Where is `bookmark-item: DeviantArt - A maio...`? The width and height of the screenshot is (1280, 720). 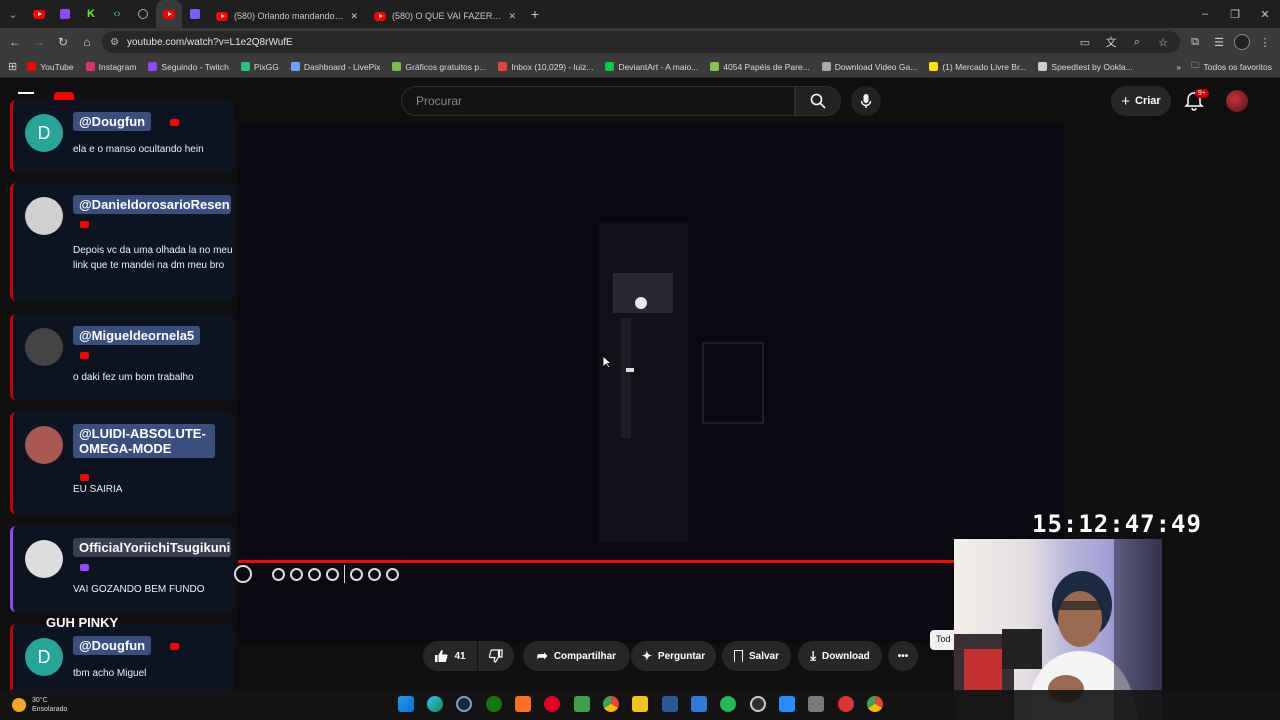
bookmark-item: DeviantArt - A maio... is located at coordinates (651, 67).